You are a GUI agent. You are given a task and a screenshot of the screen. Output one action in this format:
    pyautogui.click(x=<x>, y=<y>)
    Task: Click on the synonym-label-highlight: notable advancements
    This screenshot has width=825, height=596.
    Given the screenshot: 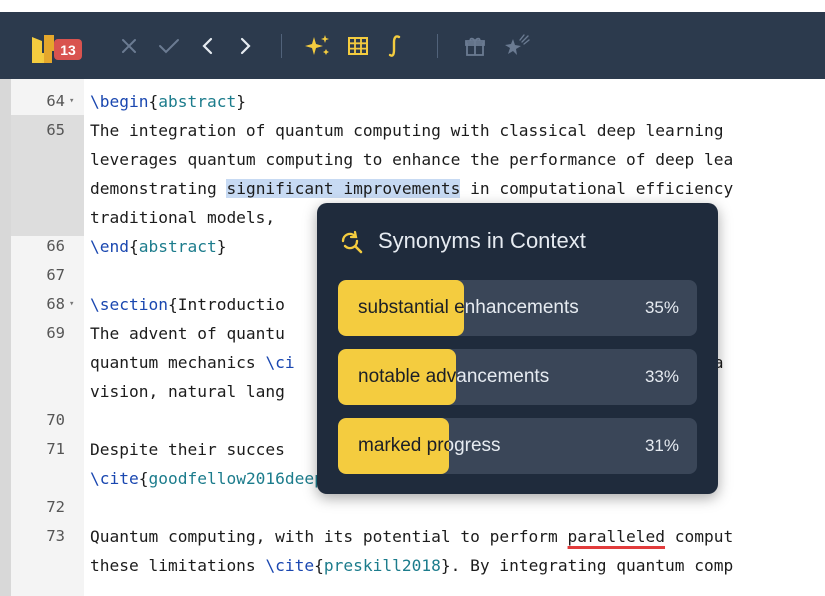 What is the action you would take?
    pyautogui.click(x=397, y=377)
    